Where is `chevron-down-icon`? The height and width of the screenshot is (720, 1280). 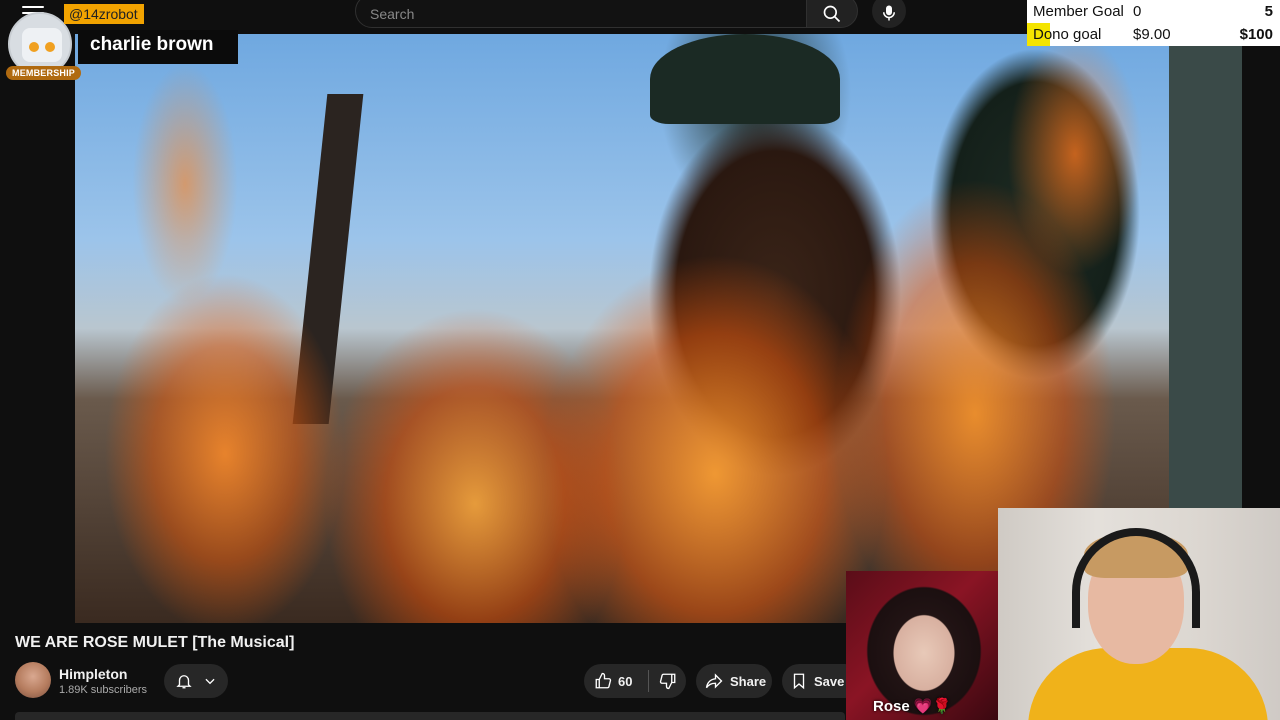 chevron-down-icon is located at coordinates (210, 681).